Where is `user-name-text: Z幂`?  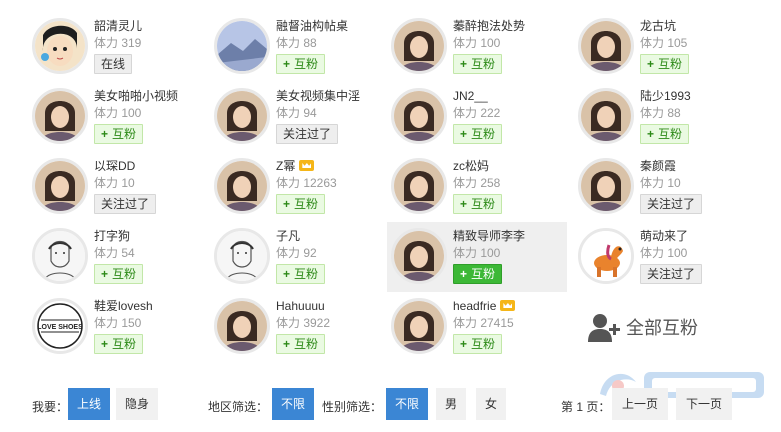 user-name-text: Z幂 is located at coordinates (285, 166).